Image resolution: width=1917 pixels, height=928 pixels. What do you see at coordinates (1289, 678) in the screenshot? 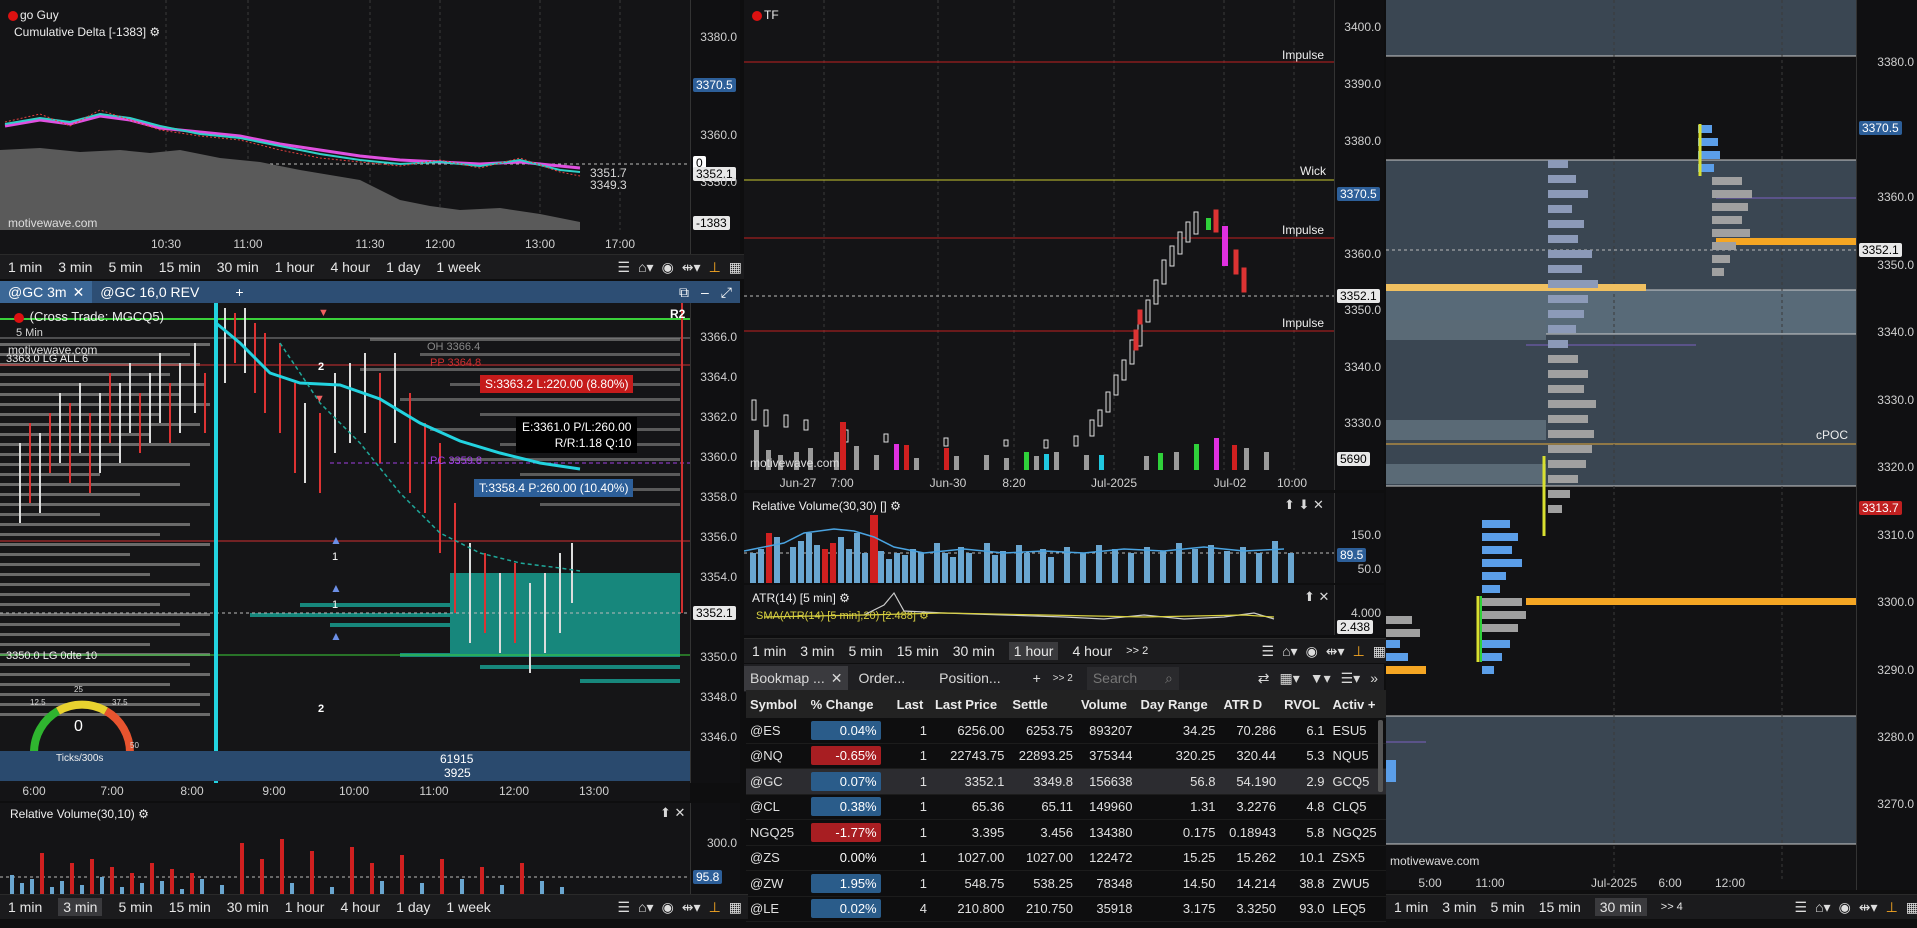
I see `columns-icon: ▦▾` at bounding box center [1289, 678].